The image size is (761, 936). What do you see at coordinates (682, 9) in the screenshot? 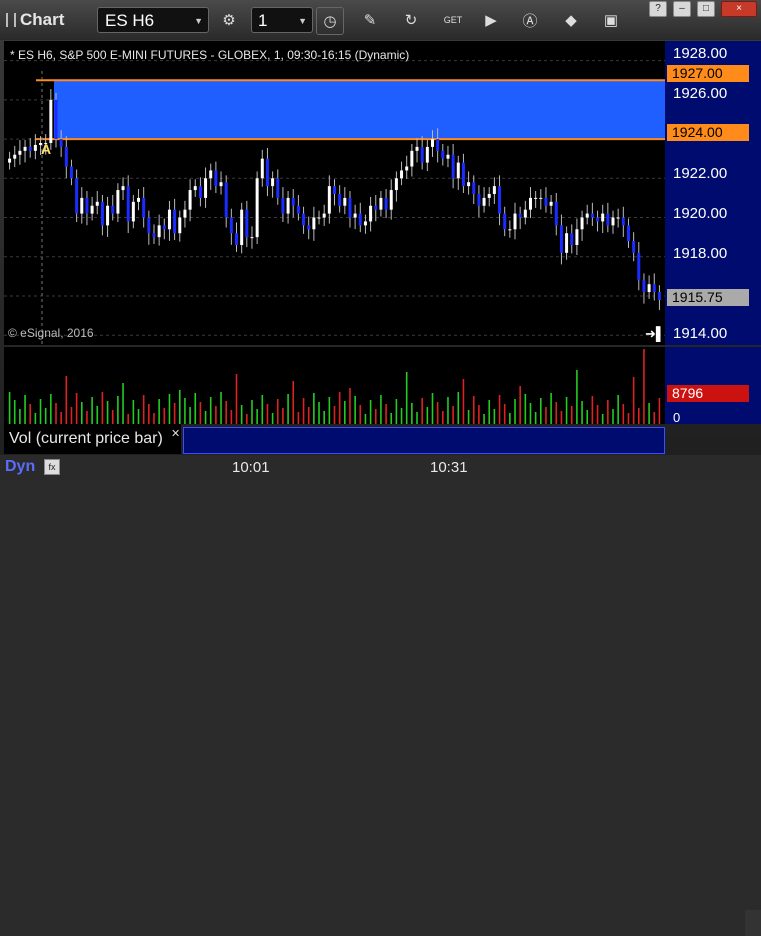
I see `minimize-button: –` at bounding box center [682, 9].